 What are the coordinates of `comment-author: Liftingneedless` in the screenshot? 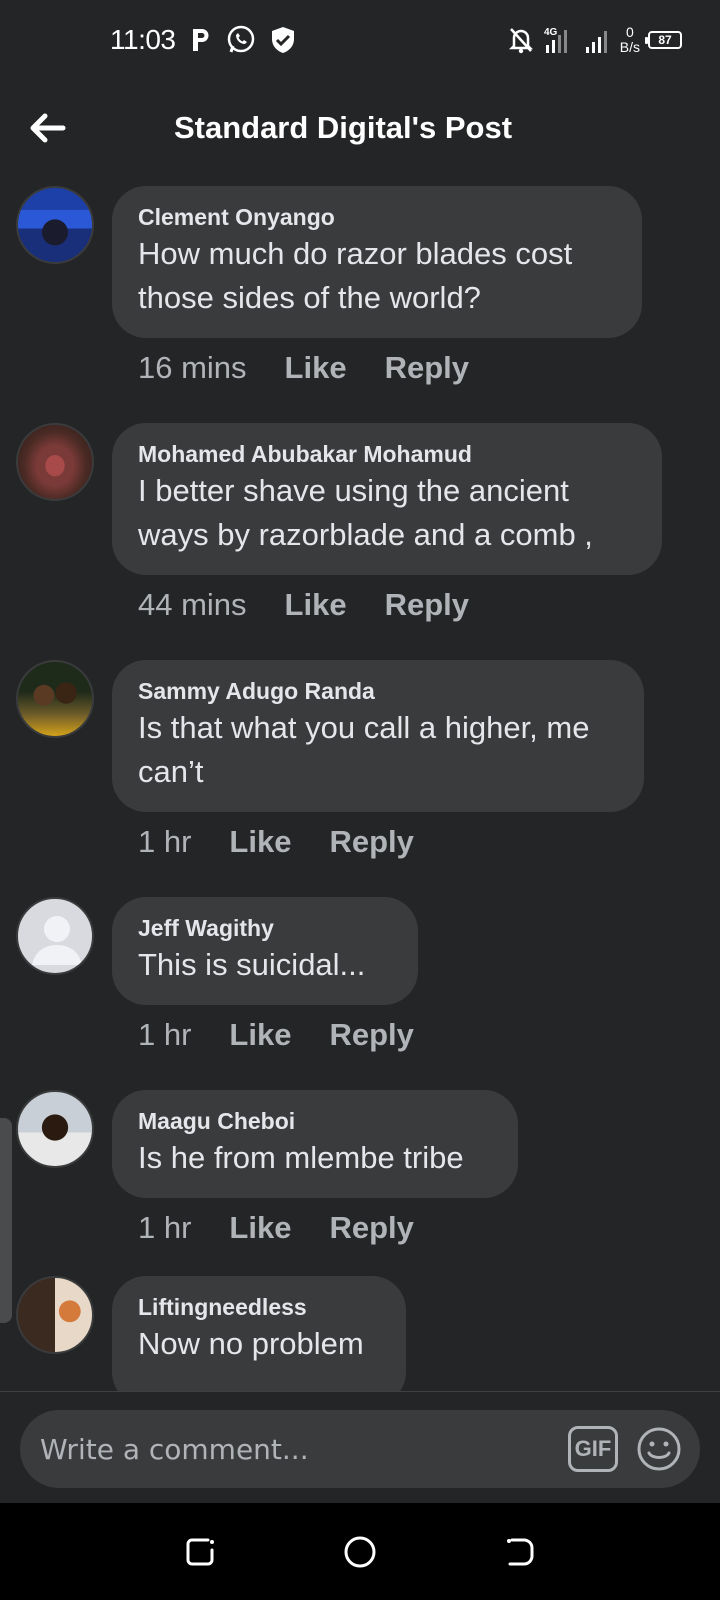 It's located at (259, 1307).